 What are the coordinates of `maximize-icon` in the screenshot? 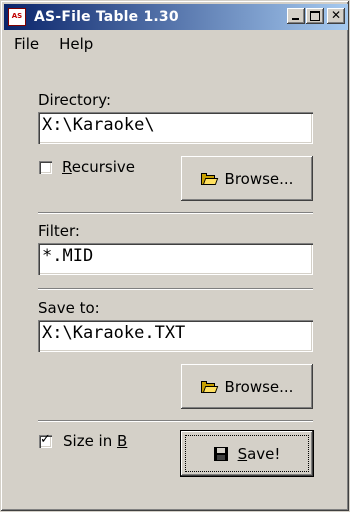 It's located at (315, 16).